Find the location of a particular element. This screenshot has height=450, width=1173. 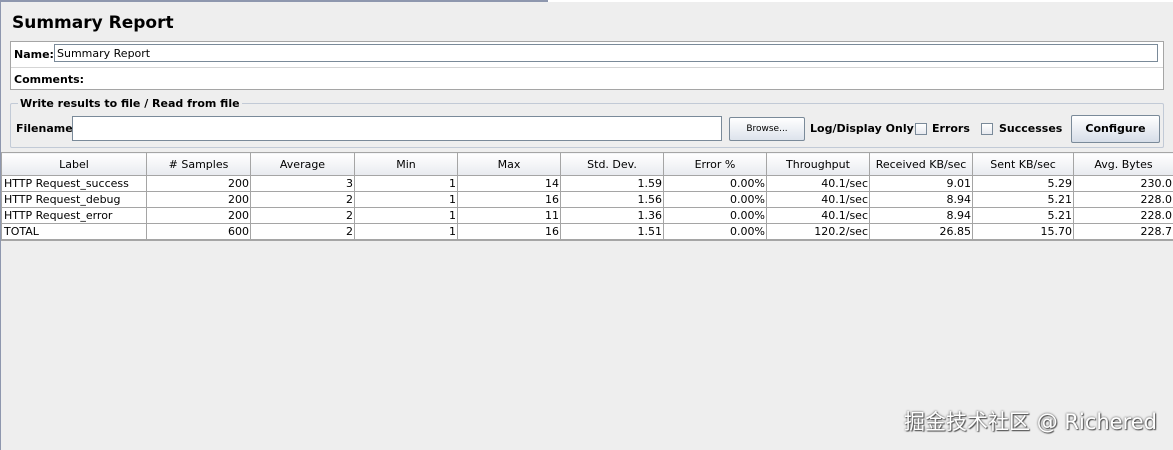

table-cell: 1.56 is located at coordinates (612, 199).